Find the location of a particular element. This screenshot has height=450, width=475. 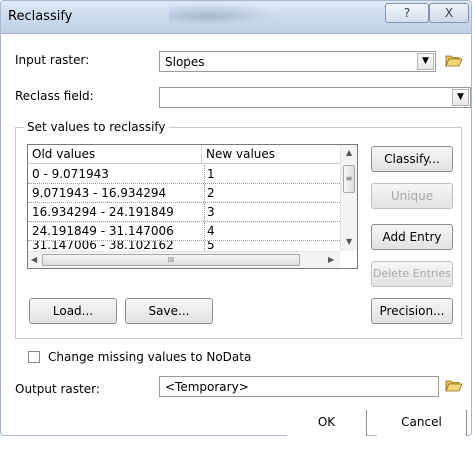

scroll-up-icon: ▲ is located at coordinates (349, 152).